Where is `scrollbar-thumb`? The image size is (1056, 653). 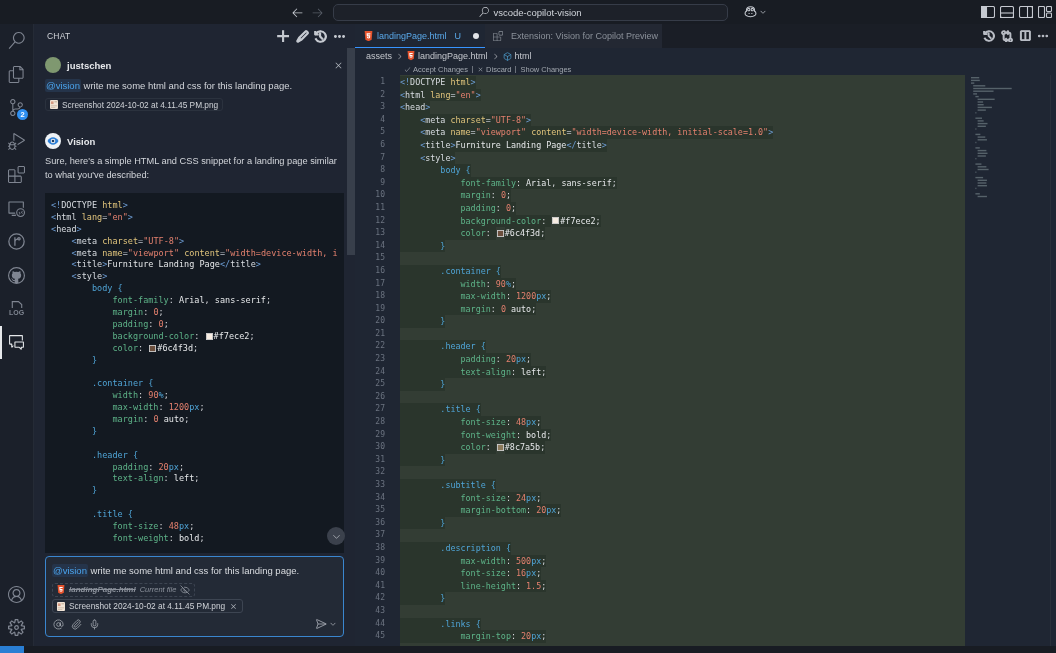 scrollbar-thumb is located at coordinates (351, 151).